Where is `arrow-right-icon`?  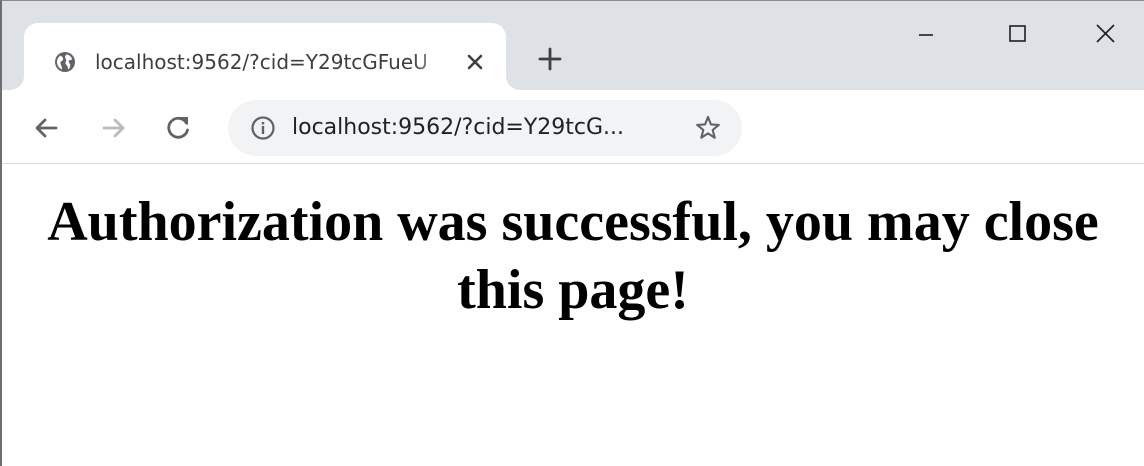 arrow-right-icon is located at coordinates (113, 128).